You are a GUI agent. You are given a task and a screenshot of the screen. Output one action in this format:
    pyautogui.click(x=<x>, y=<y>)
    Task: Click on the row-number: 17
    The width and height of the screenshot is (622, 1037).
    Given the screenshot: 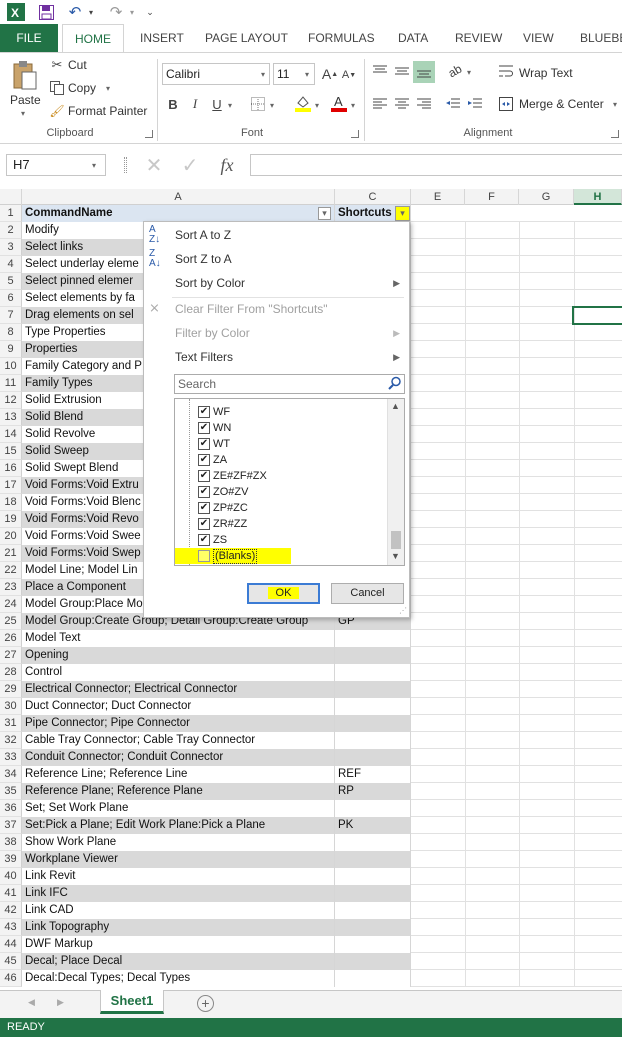 What is the action you would take?
    pyautogui.click(x=11, y=485)
    